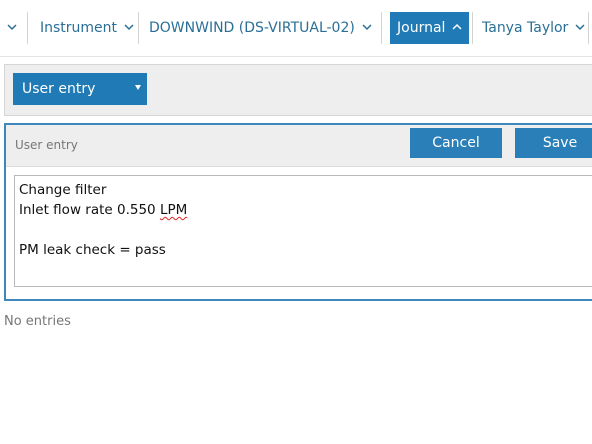 This screenshot has height=444, width=592. What do you see at coordinates (92, 250) in the screenshot?
I see `entry-text-line: PM leak check = pass` at bounding box center [92, 250].